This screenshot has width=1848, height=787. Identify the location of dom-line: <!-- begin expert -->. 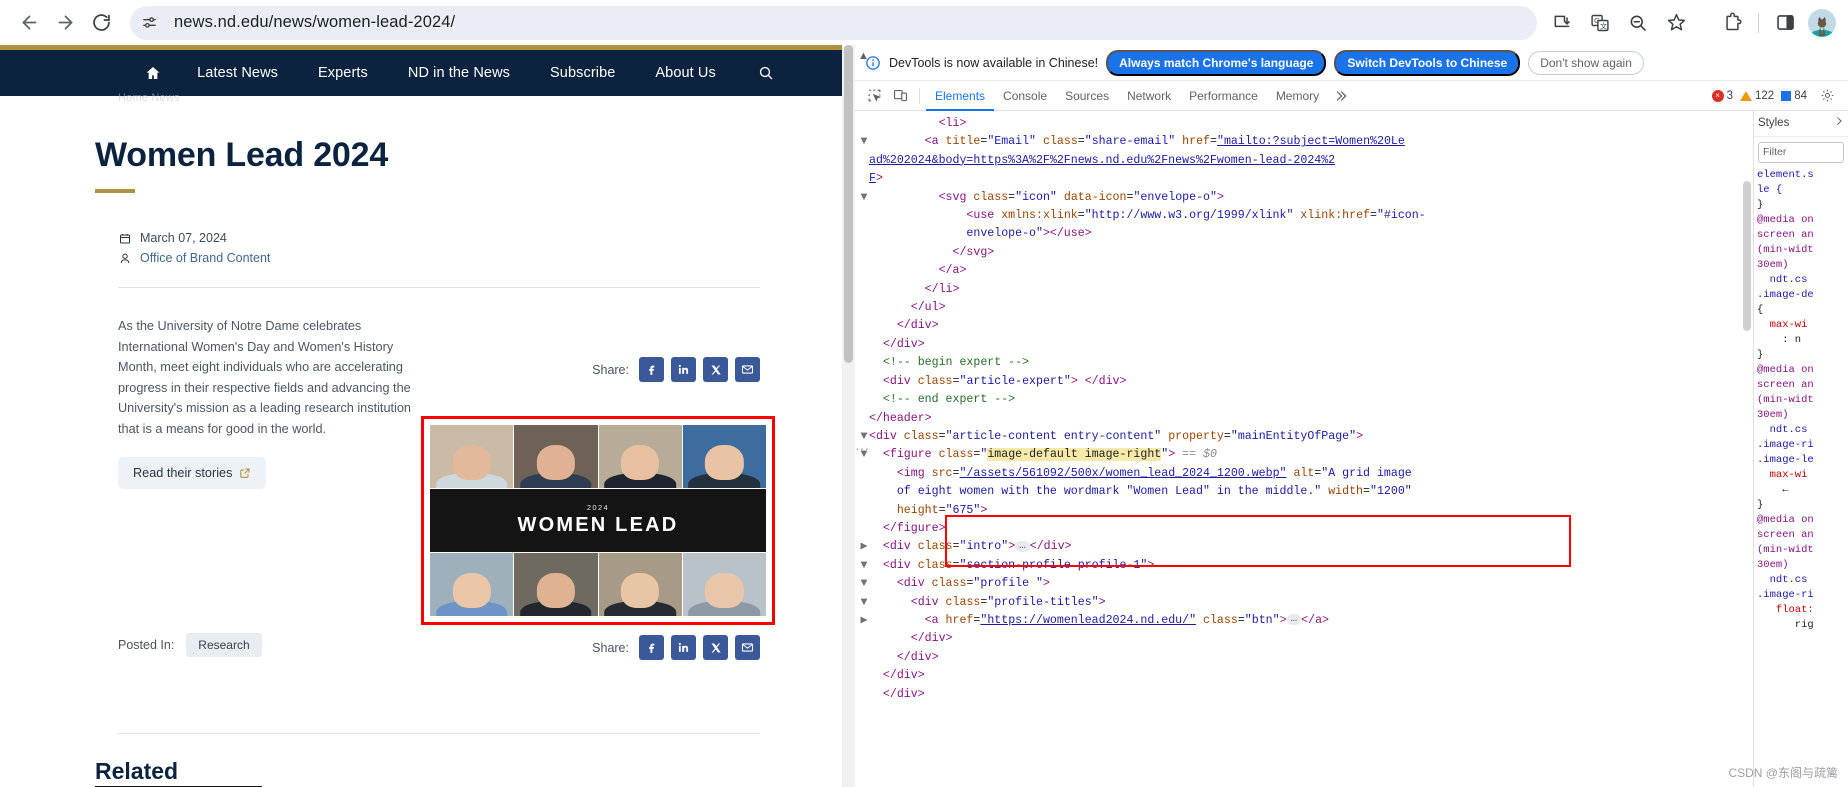
(1304, 363).